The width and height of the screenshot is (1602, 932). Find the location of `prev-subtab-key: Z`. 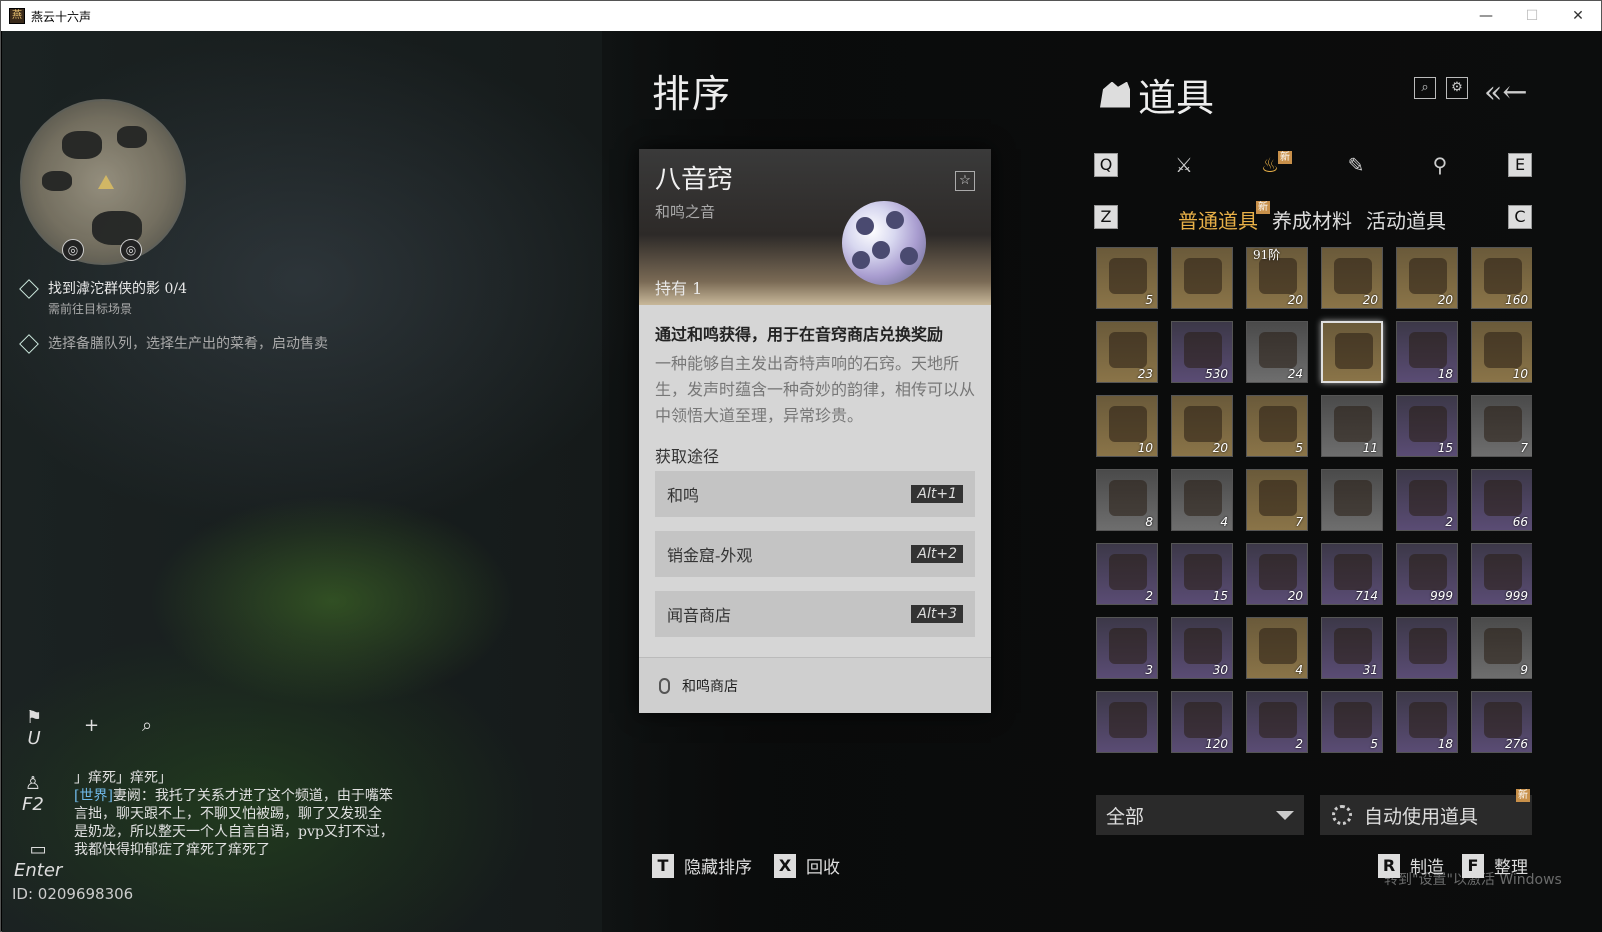

prev-subtab-key: Z is located at coordinates (1106, 217).